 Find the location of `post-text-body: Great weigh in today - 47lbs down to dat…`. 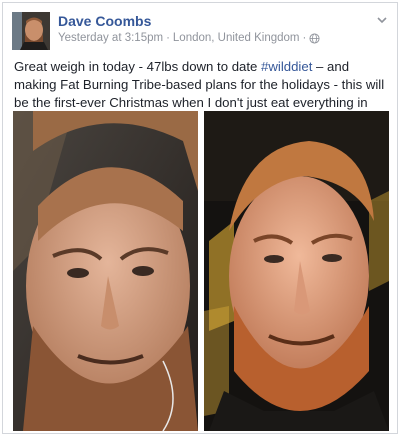

post-text-body: Great weigh in today - 47lbs down to dat… is located at coordinates (138, 66).